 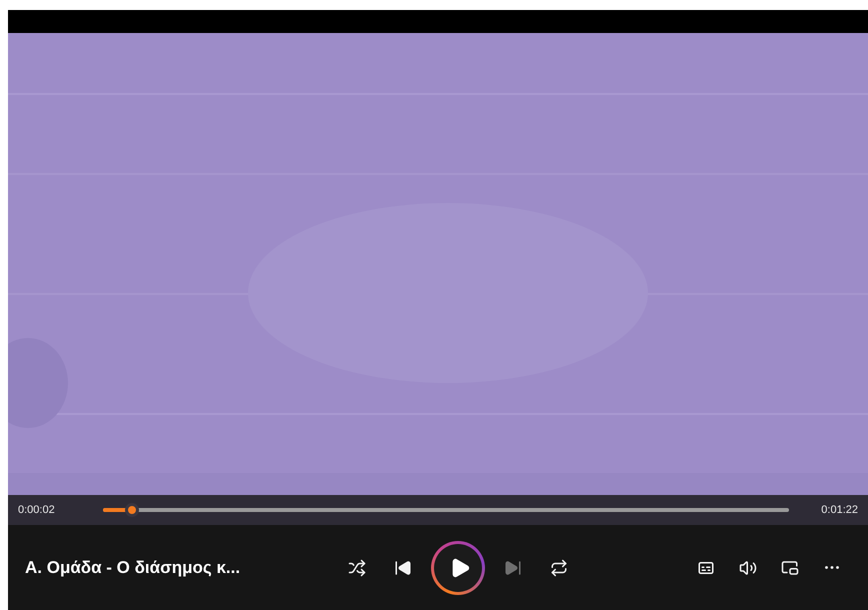 I want to click on seek-thumb, so click(x=132, y=510).